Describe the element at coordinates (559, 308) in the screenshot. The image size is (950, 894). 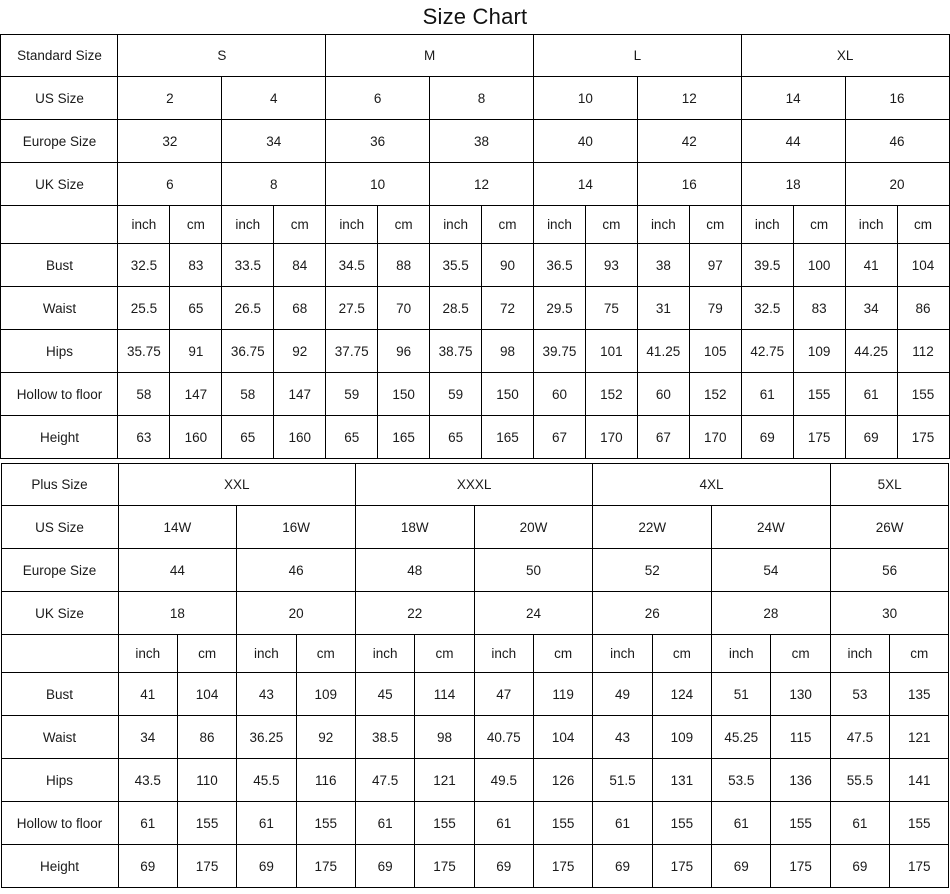
I see `measurement-value-cell: 29.5` at that location.